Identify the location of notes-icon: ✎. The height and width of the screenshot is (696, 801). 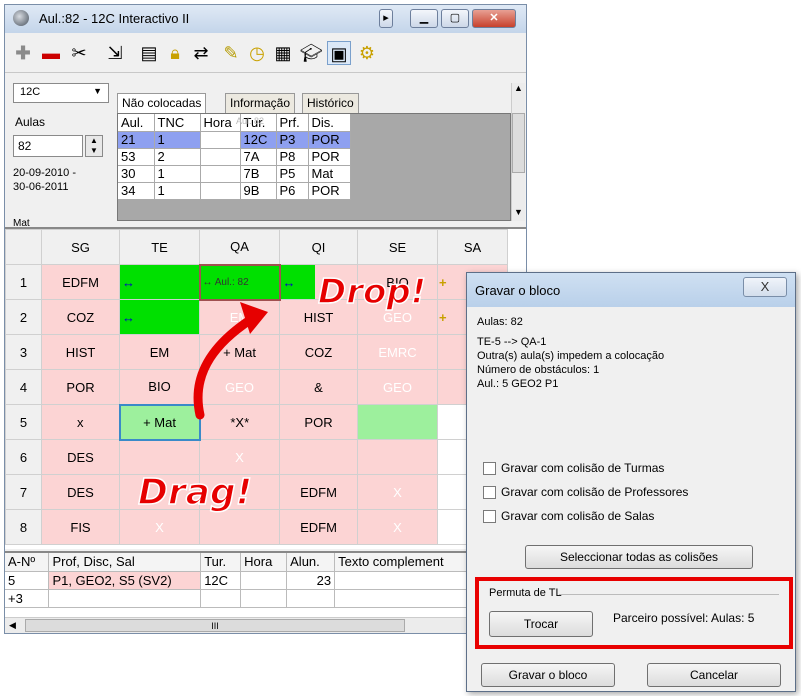
(231, 53).